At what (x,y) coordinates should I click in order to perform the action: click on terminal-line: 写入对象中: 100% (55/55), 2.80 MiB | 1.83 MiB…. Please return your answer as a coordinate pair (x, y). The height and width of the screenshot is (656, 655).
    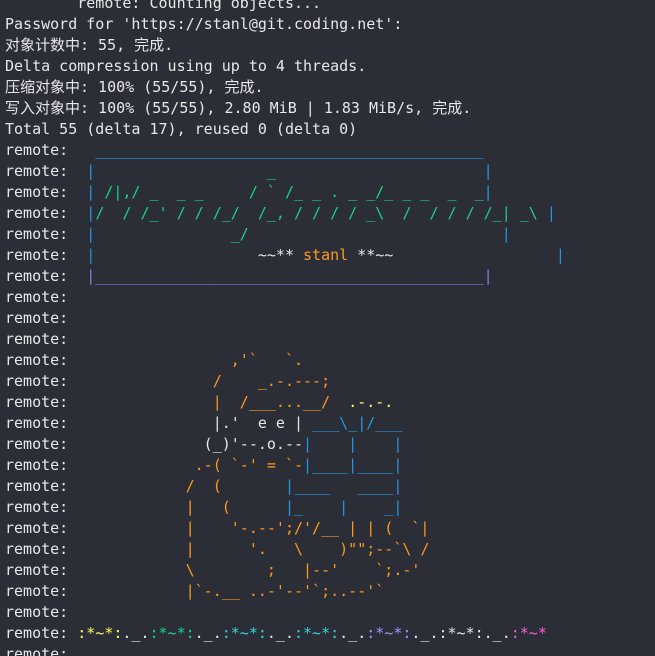
    Looking at the image, I should click on (285, 108).